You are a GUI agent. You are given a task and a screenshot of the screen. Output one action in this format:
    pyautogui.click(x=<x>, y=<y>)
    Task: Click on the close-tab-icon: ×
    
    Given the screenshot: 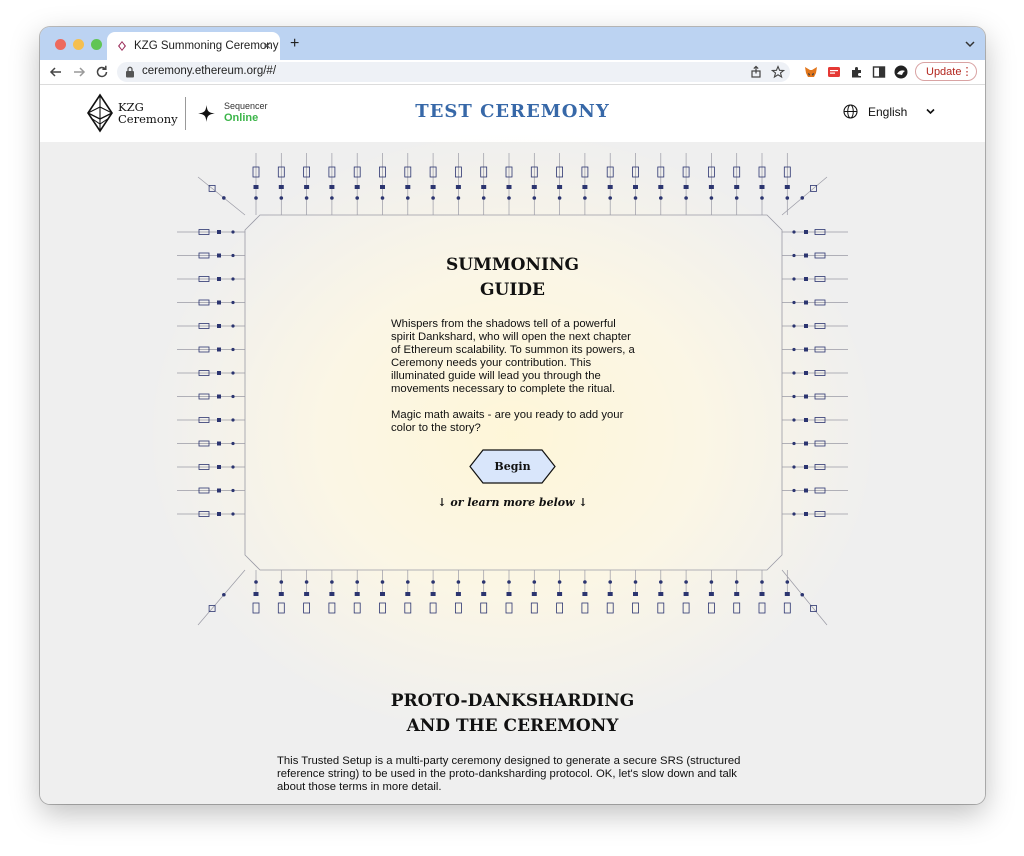 What is the action you would take?
    pyautogui.click(x=267, y=45)
    